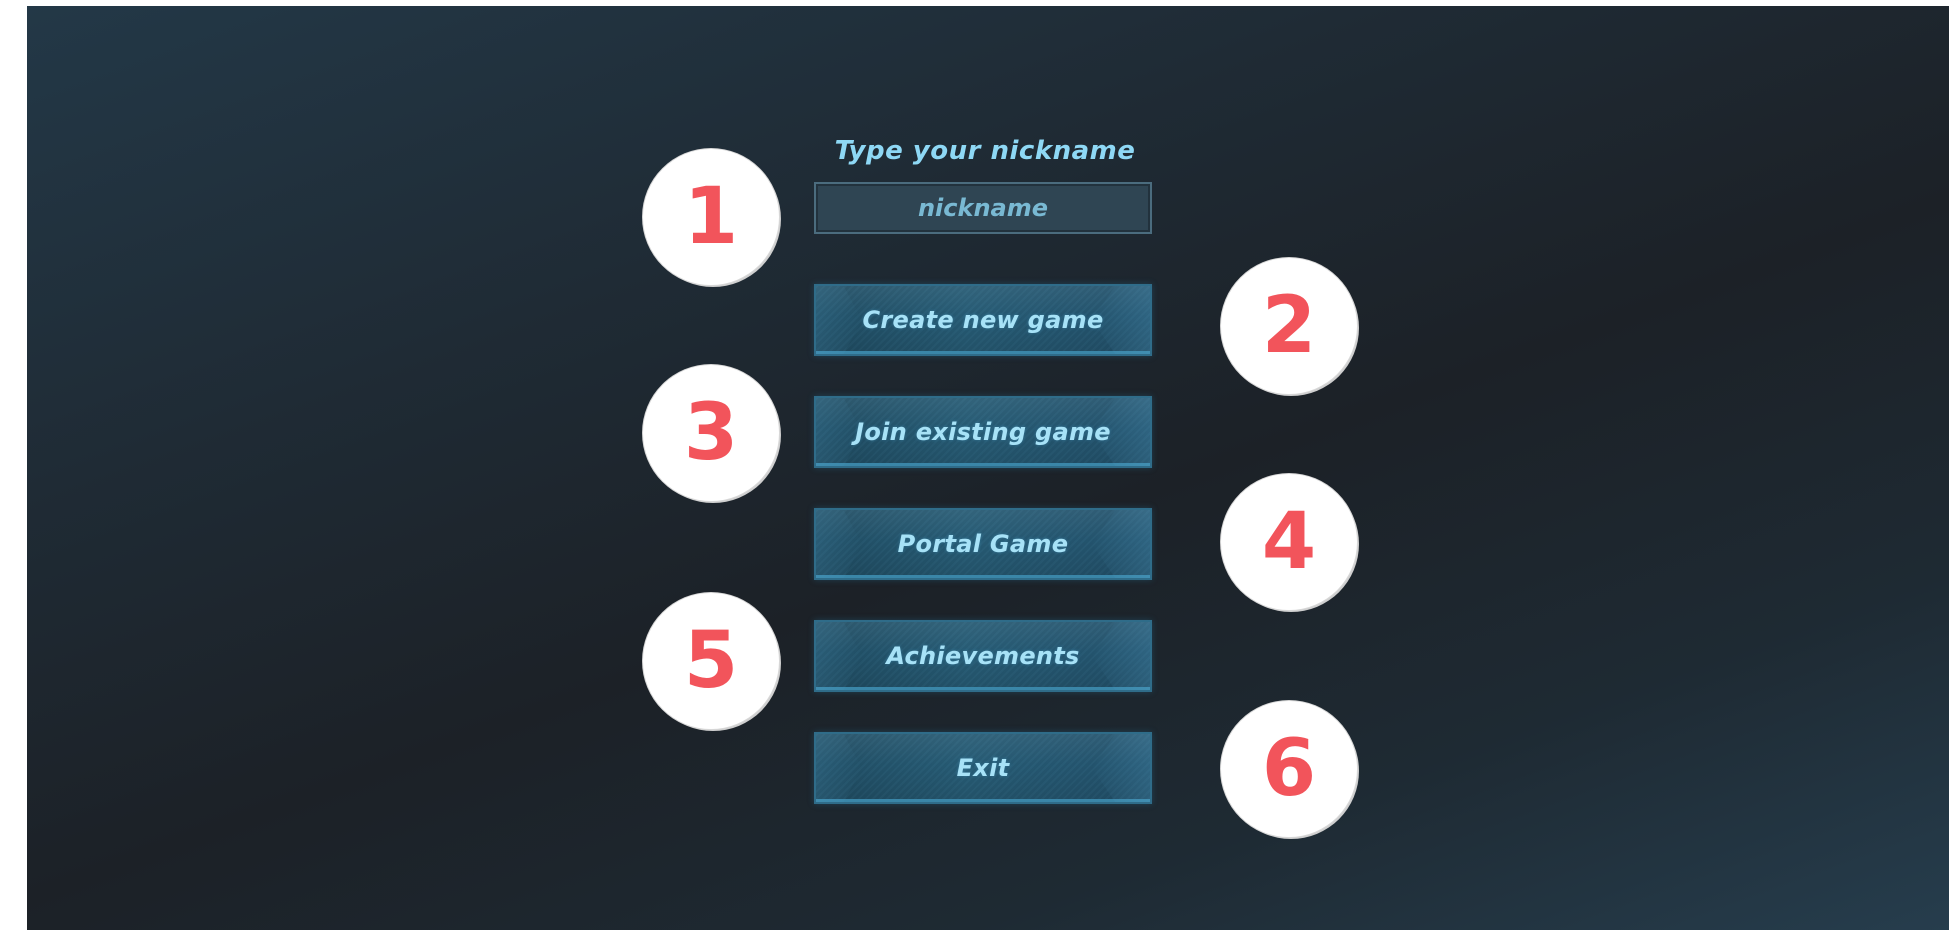 The image size is (1949, 930). What do you see at coordinates (711, 661) in the screenshot?
I see `marker-badge-5: 5` at bounding box center [711, 661].